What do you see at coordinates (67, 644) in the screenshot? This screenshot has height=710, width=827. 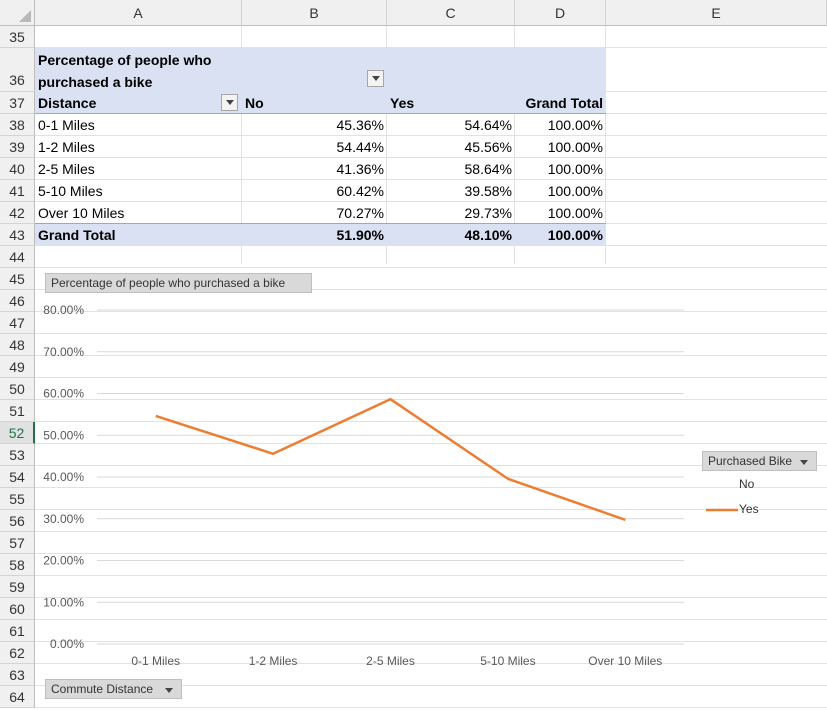 I see `y-tick-label: 0.00%` at bounding box center [67, 644].